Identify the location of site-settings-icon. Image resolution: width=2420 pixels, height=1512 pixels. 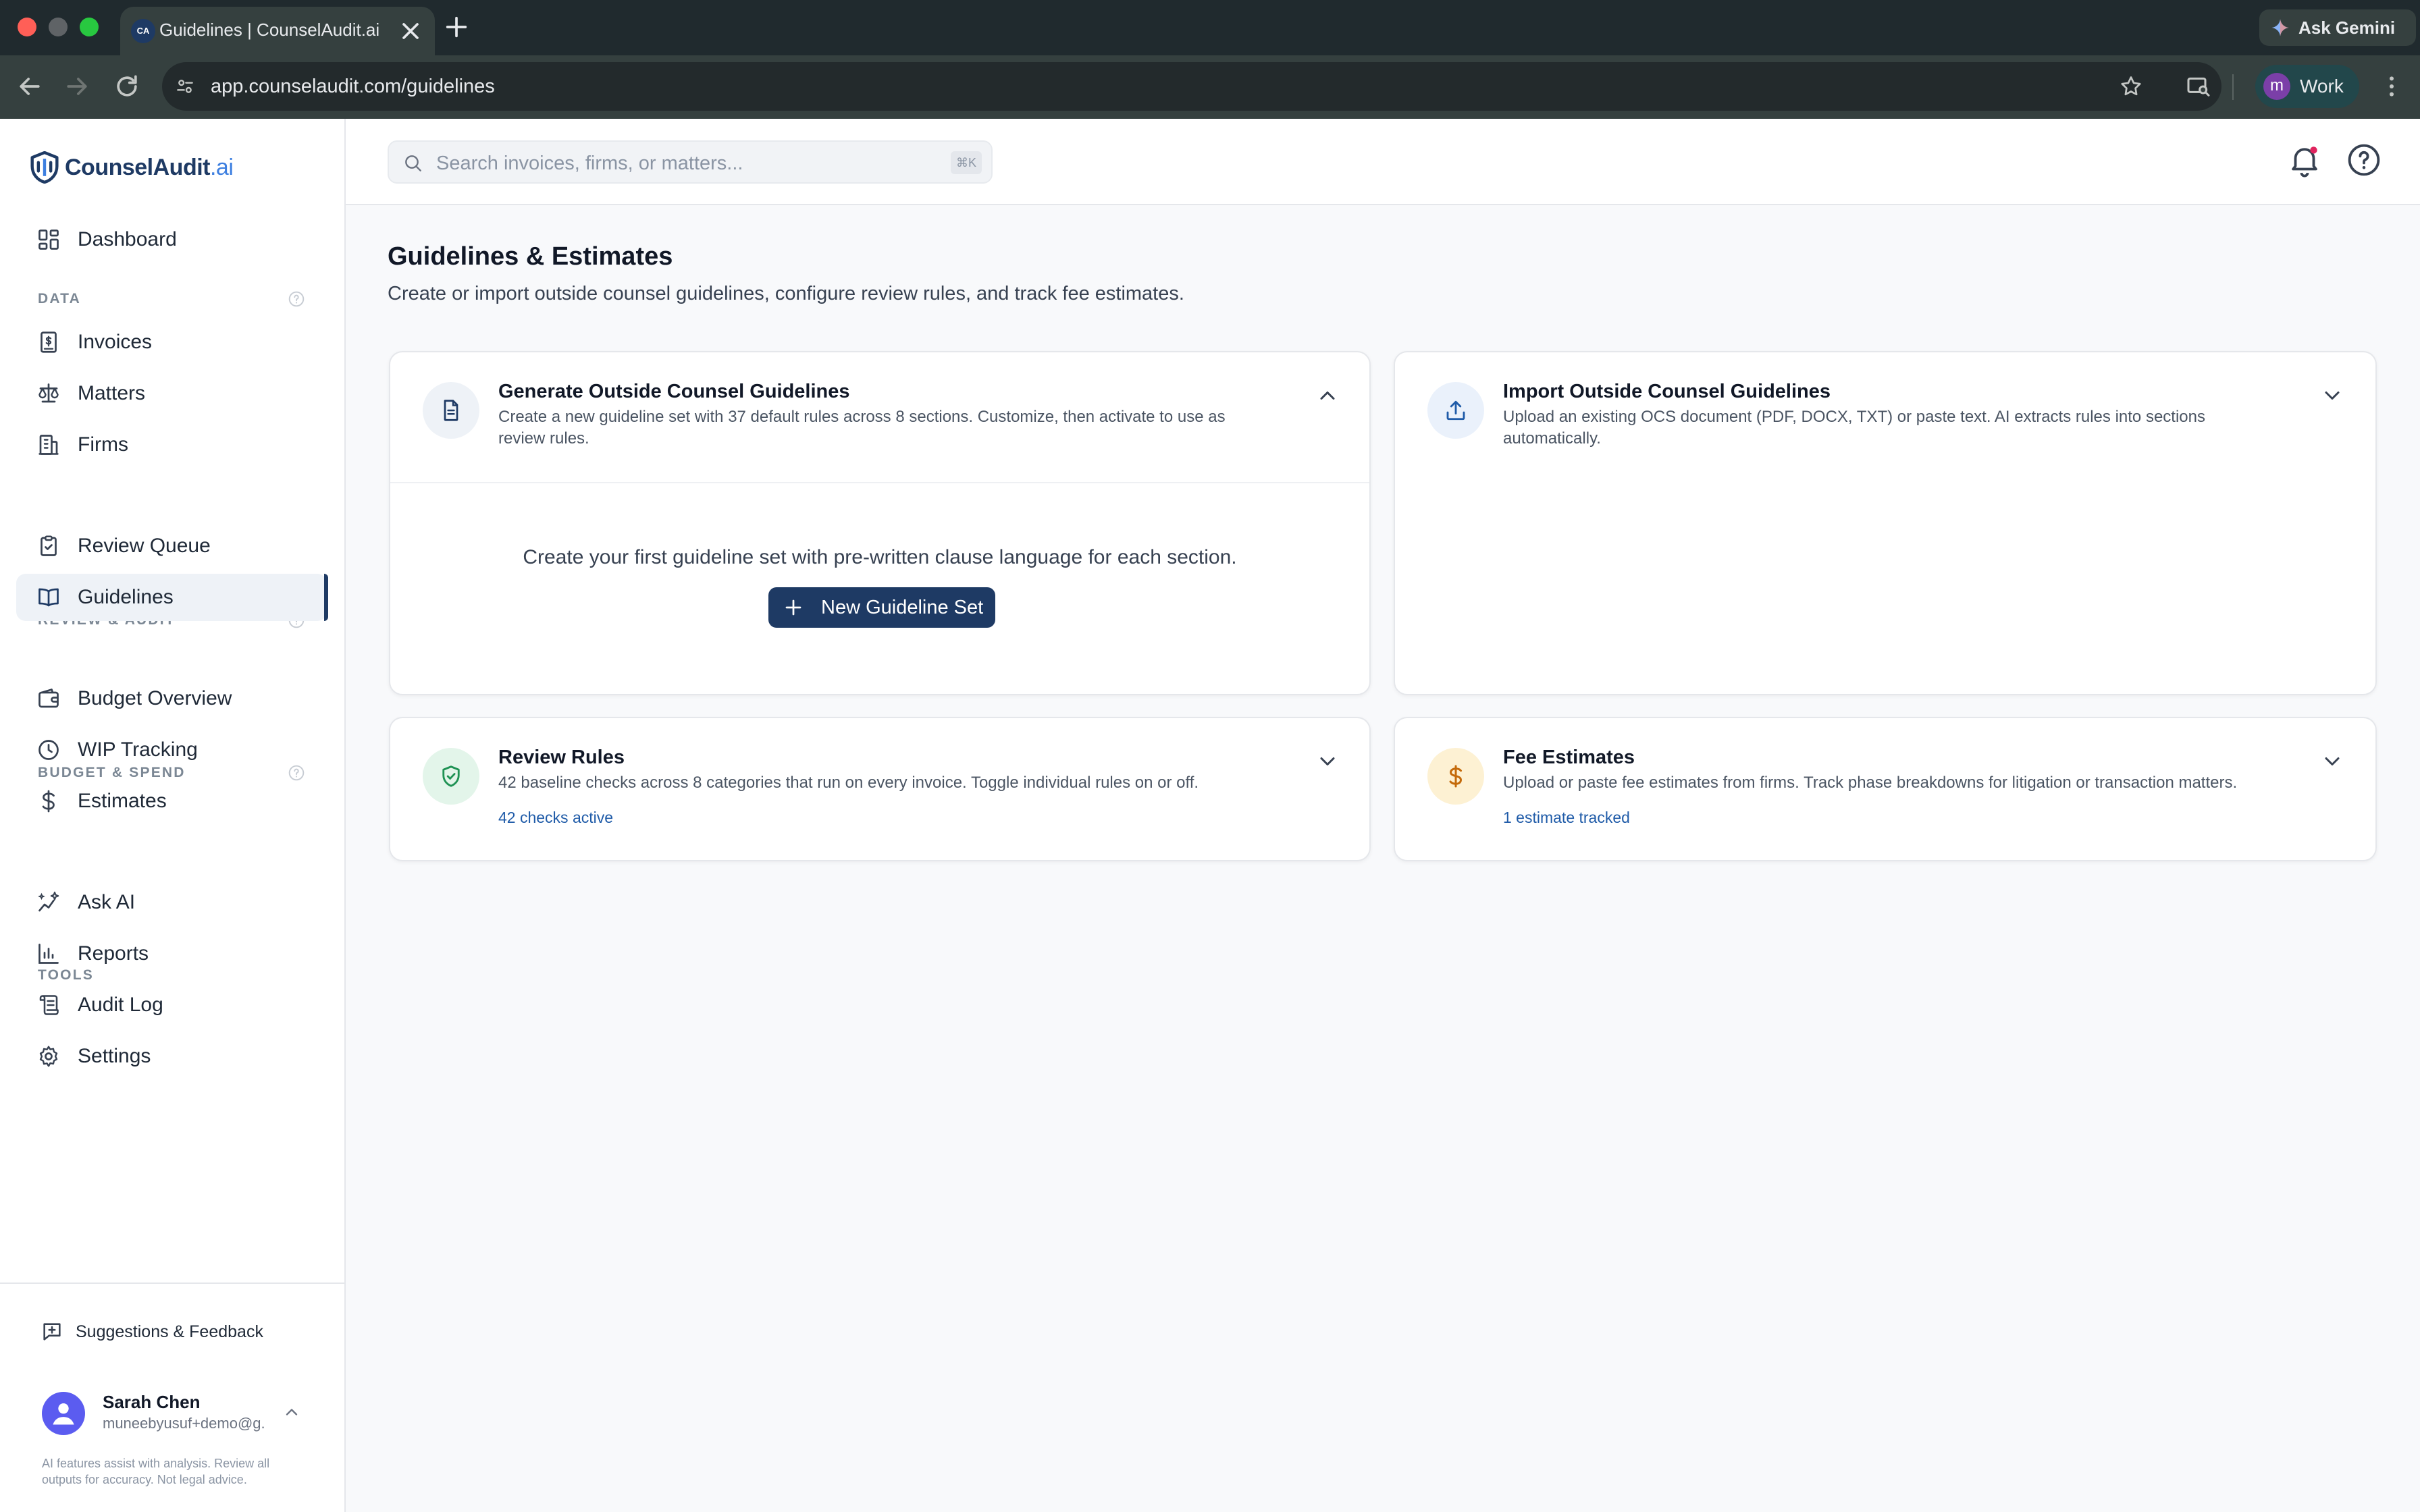
(185, 87).